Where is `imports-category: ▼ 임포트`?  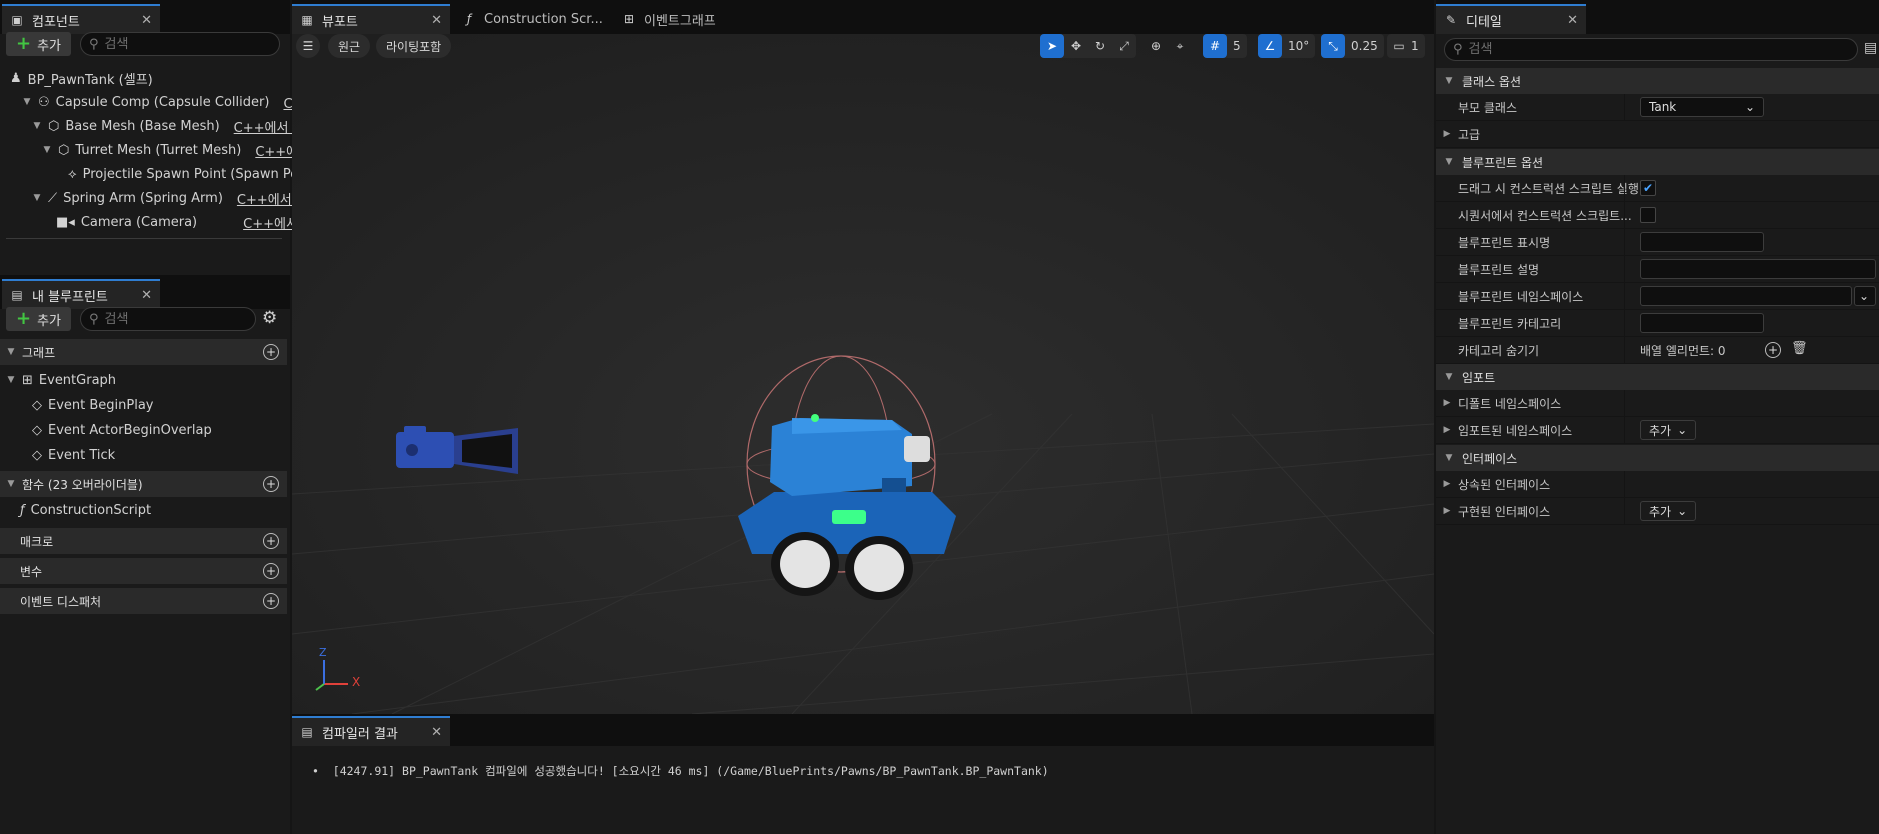 imports-category: ▼ 임포트 is located at coordinates (1657, 377).